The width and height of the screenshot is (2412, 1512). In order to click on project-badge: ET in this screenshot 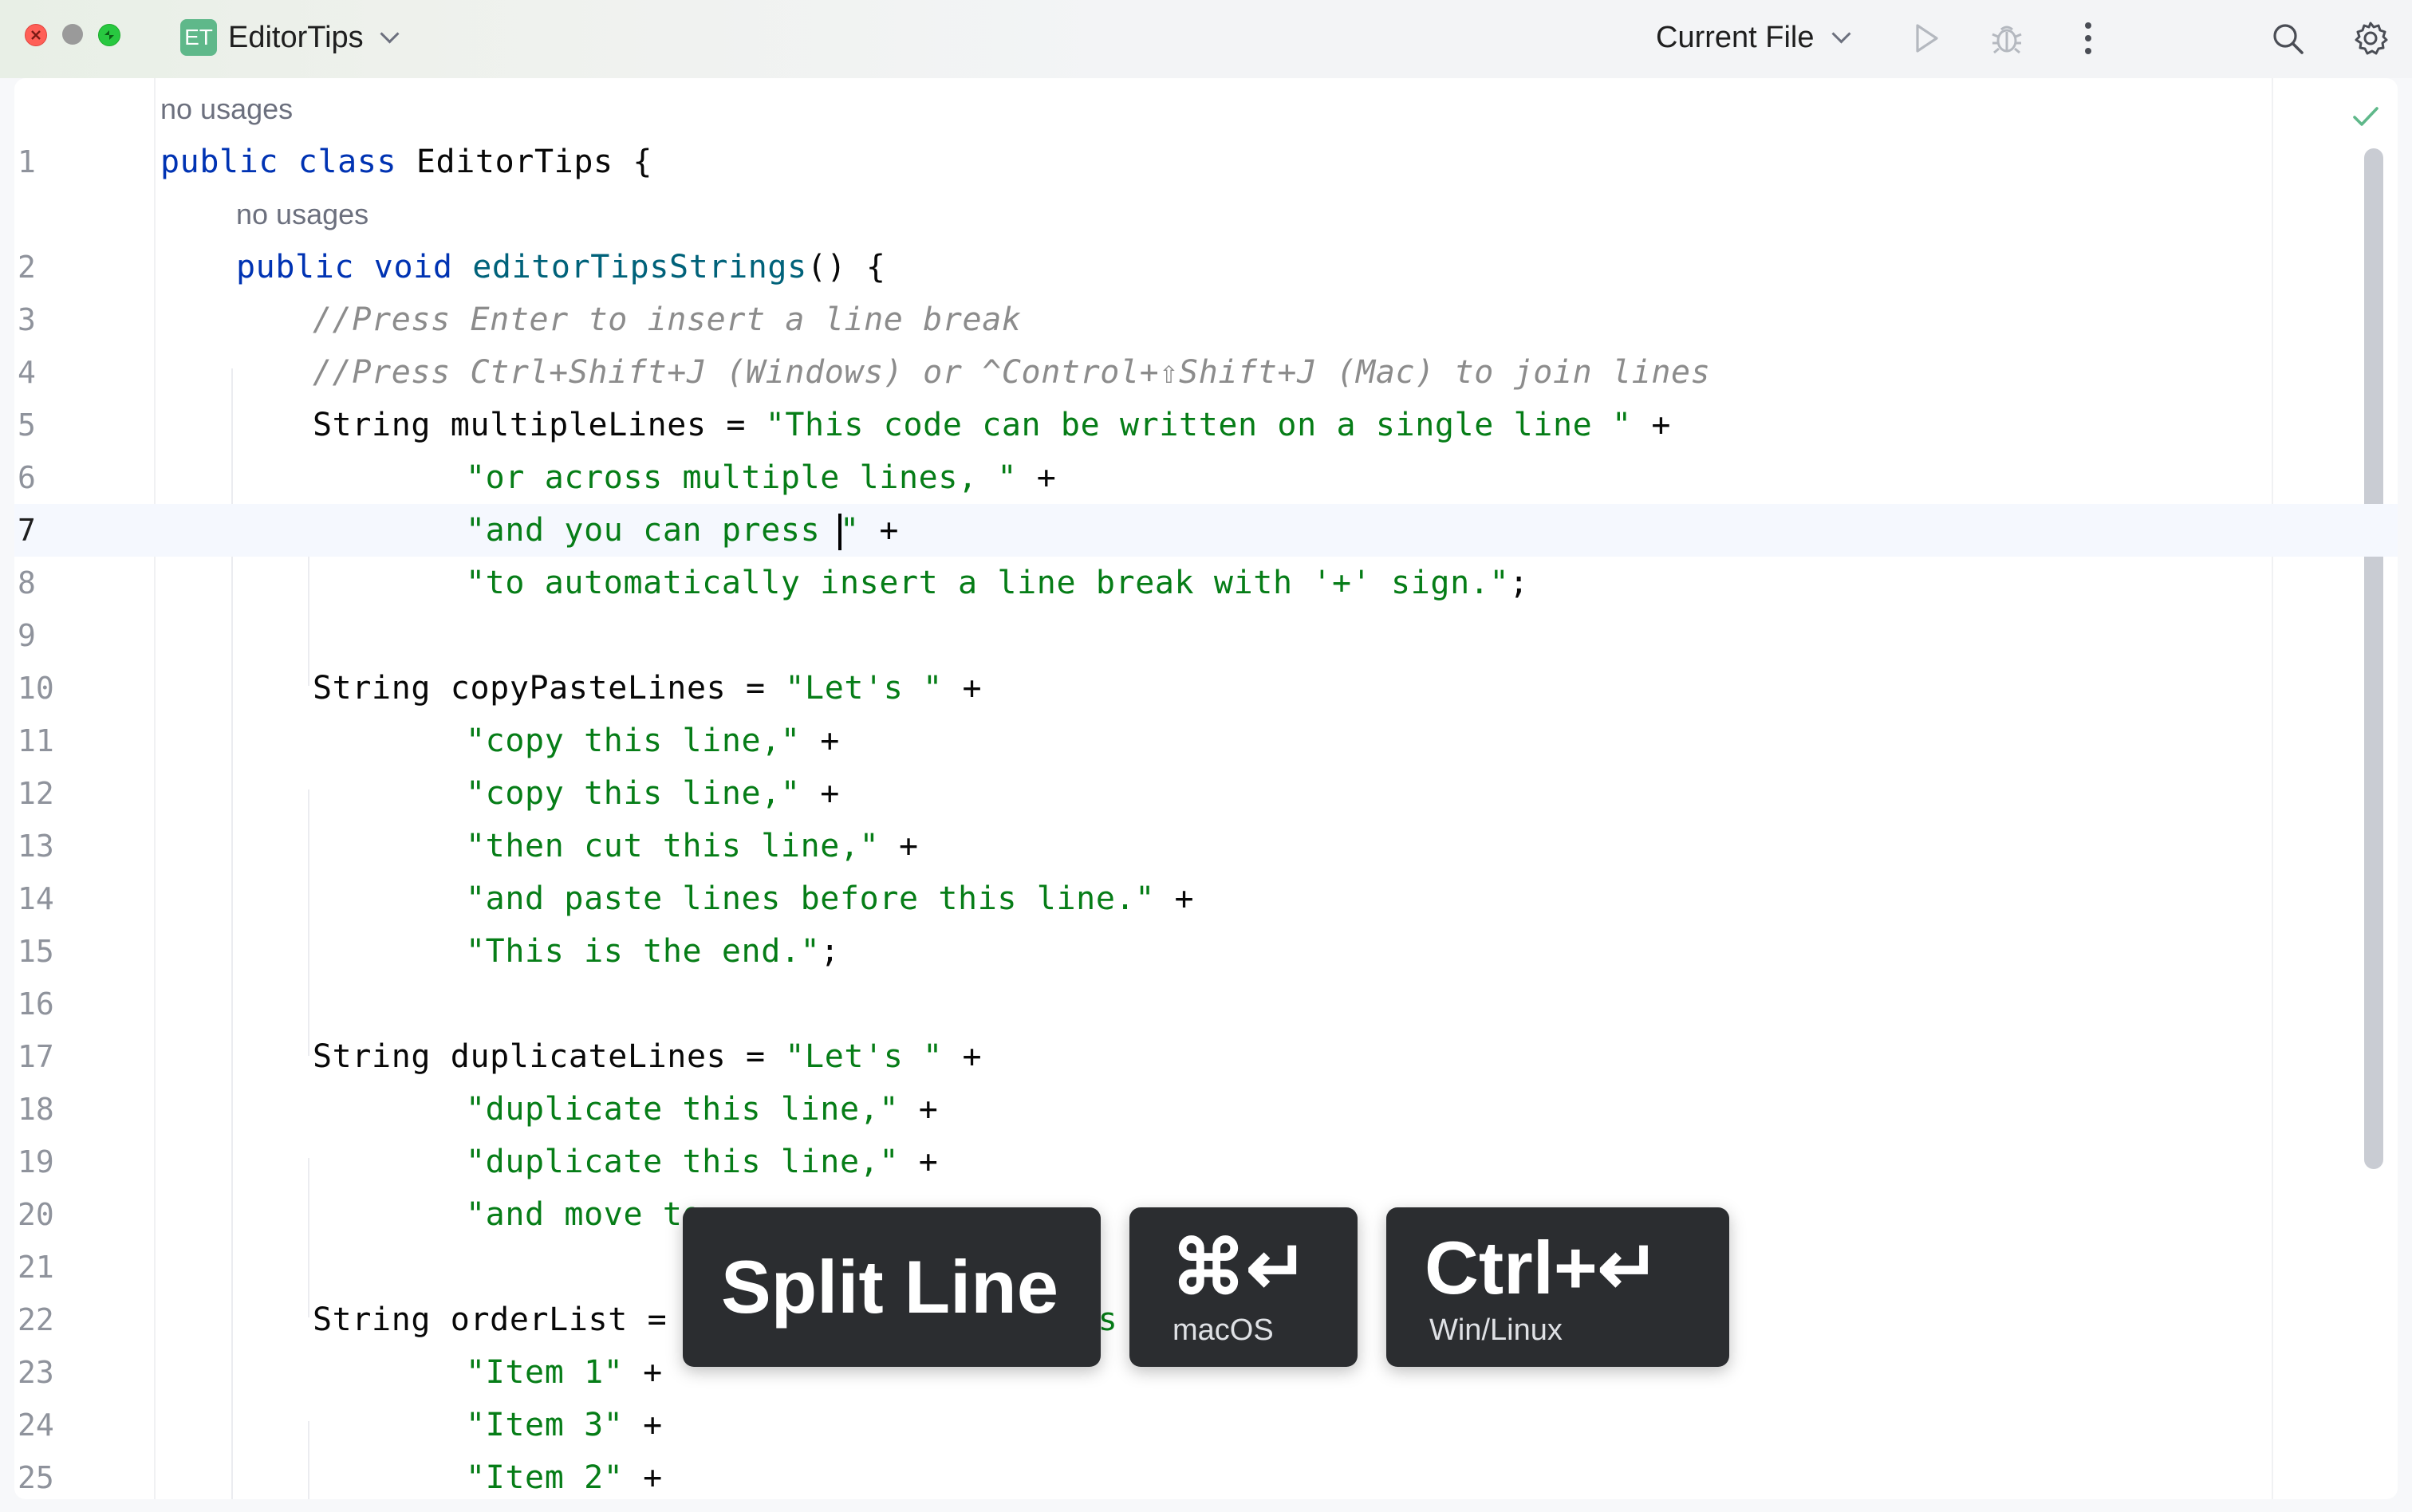, I will do `click(199, 37)`.